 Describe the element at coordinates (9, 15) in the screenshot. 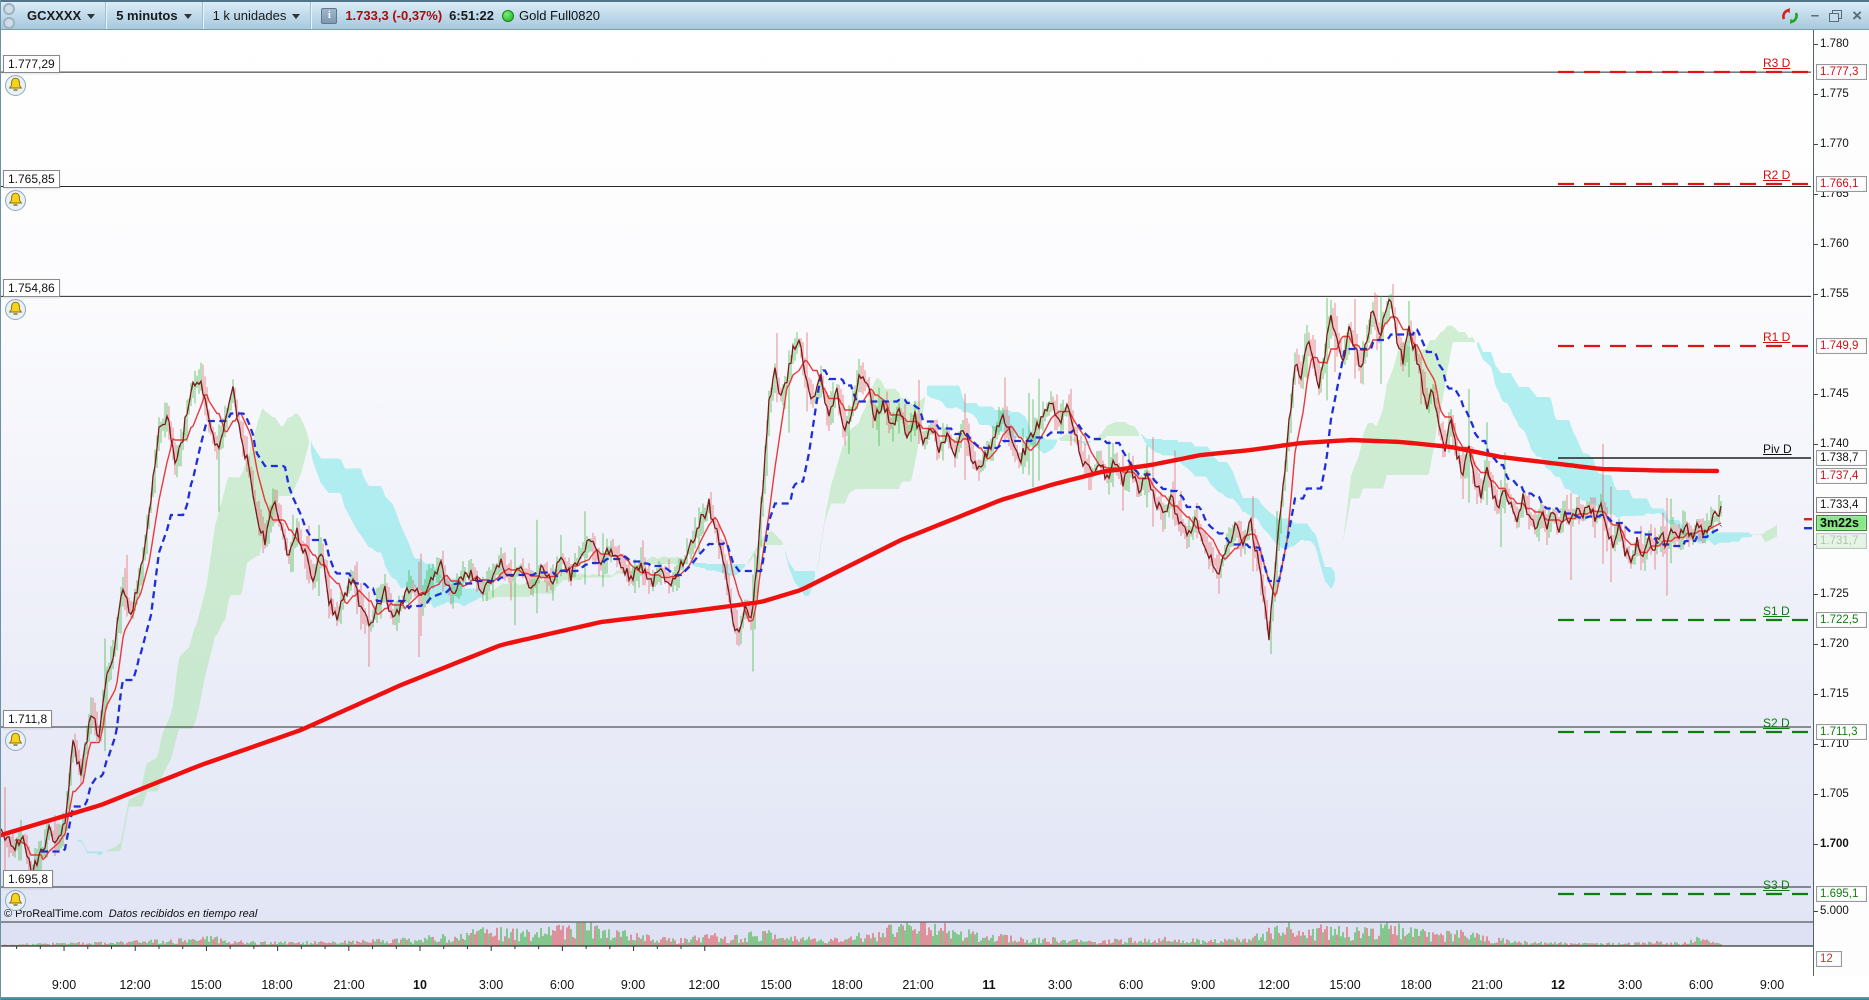

I see `drag-grip-icon` at that location.